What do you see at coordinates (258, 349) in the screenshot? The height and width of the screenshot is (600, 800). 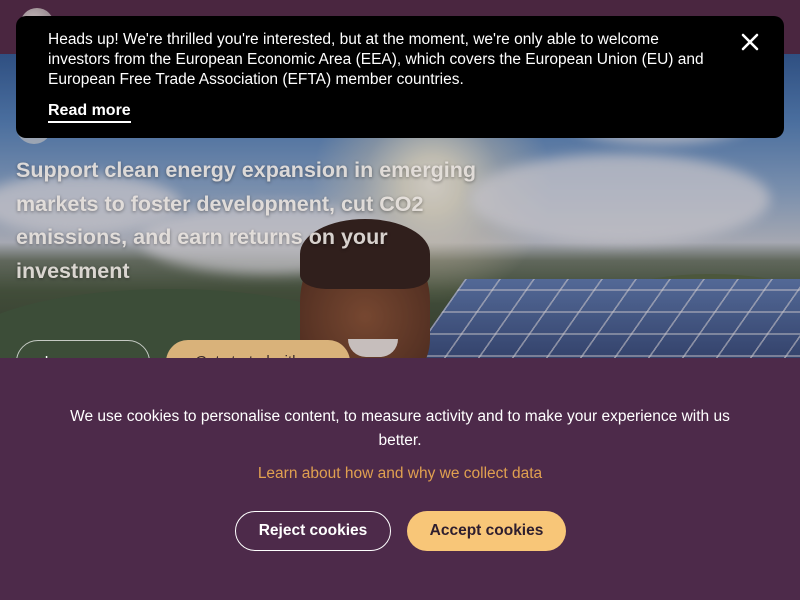 I see `get-started-button: Get started with us` at bounding box center [258, 349].